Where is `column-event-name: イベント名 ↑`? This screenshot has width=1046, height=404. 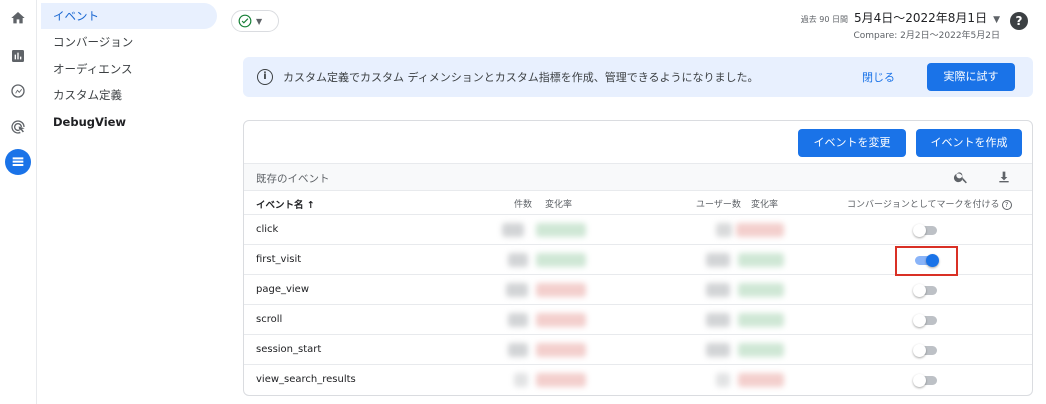 column-event-name: イベント名 ↑ is located at coordinates (285, 204).